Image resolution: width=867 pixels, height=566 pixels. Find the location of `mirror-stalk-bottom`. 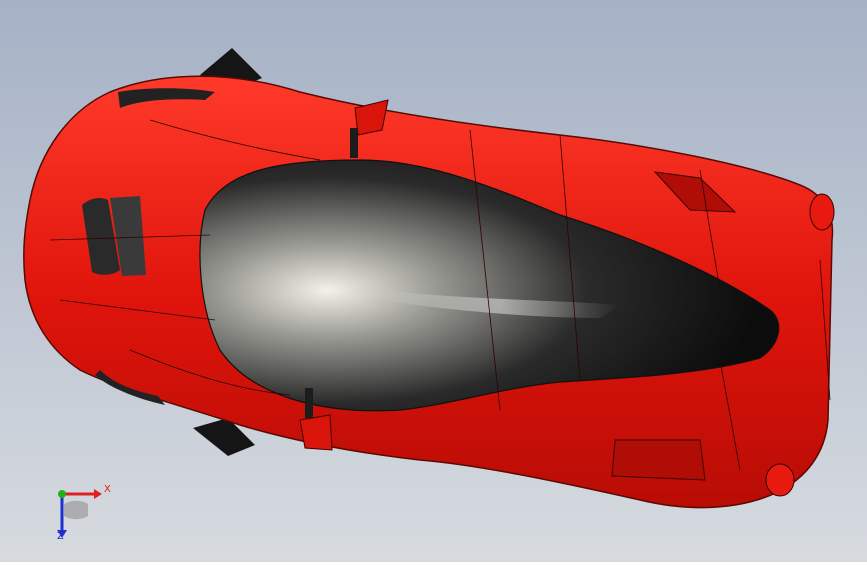

mirror-stalk-bottom is located at coordinates (309, 403).